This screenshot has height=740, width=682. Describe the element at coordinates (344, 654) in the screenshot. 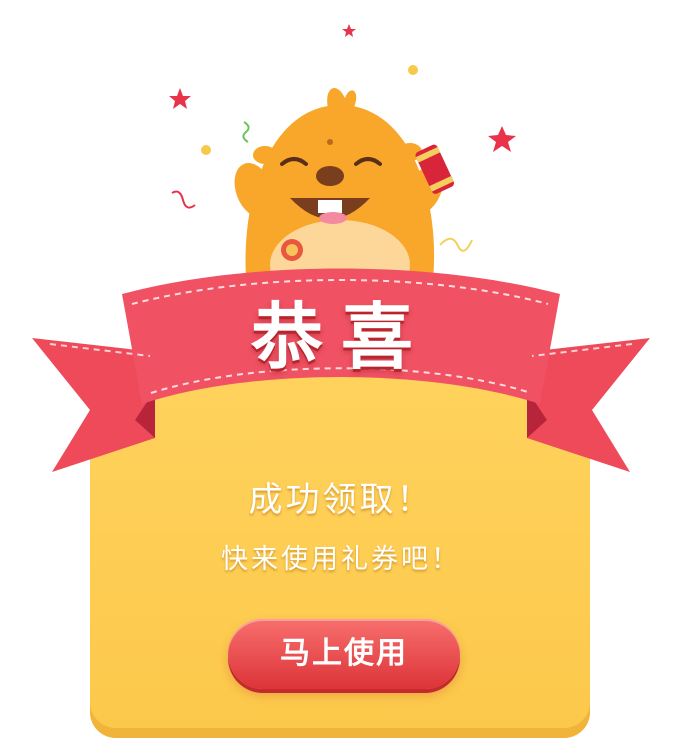

I see `use-now-button: 马上使用` at that location.